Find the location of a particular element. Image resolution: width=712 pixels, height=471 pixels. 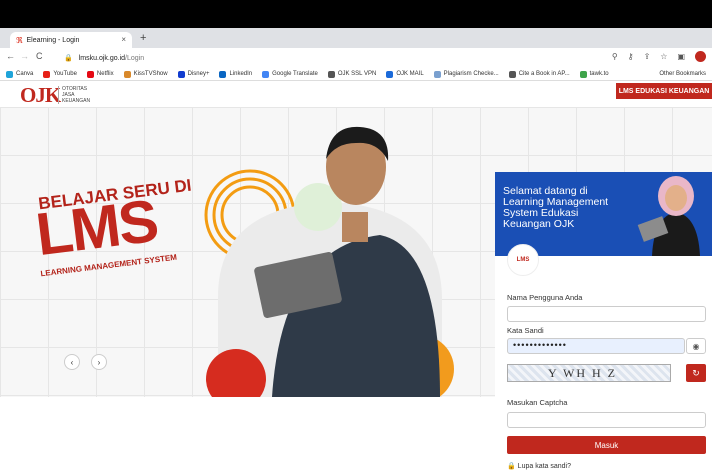

back-icon: ← is located at coordinates (10, 56).